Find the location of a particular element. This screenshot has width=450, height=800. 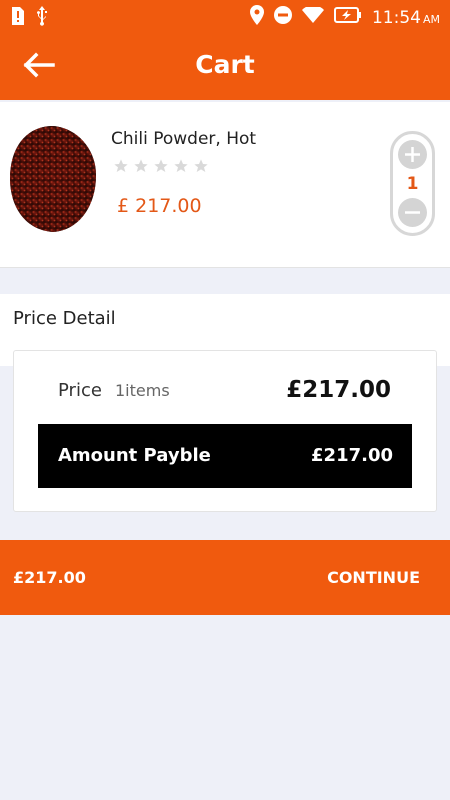

price-detail-title: Price Detail is located at coordinates (64, 318).